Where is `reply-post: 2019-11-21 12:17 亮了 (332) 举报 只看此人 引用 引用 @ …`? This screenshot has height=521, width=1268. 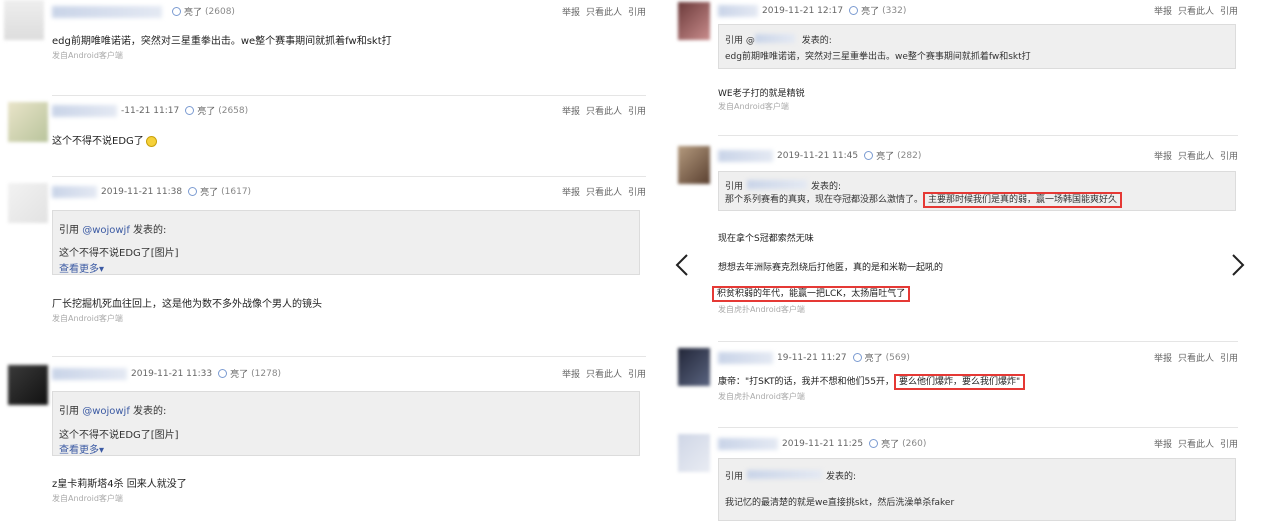 reply-post: 2019-11-21 12:17 亮了 (332) 举报 只看此人 引用 引用 @ … is located at coordinates (967, 67).